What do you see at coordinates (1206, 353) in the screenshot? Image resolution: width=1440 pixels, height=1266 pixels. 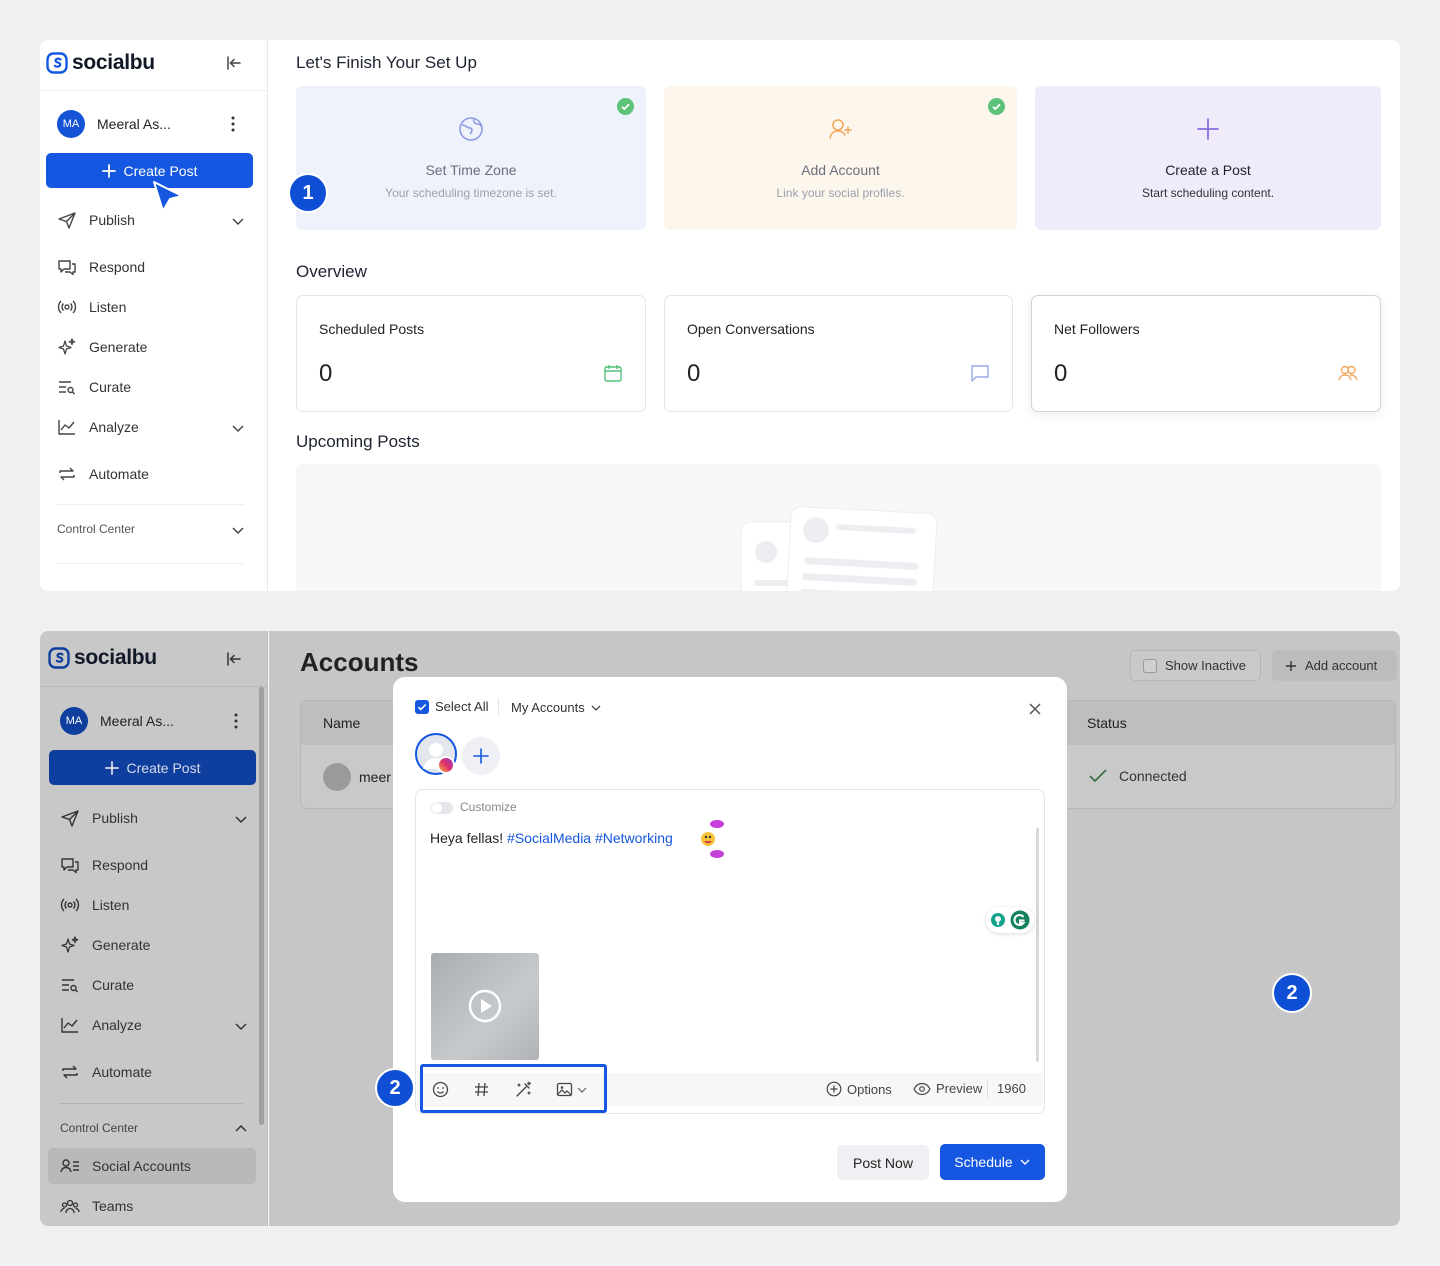 I see `stat-card-followers: Net Followers 0` at bounding box center [1206, 353].